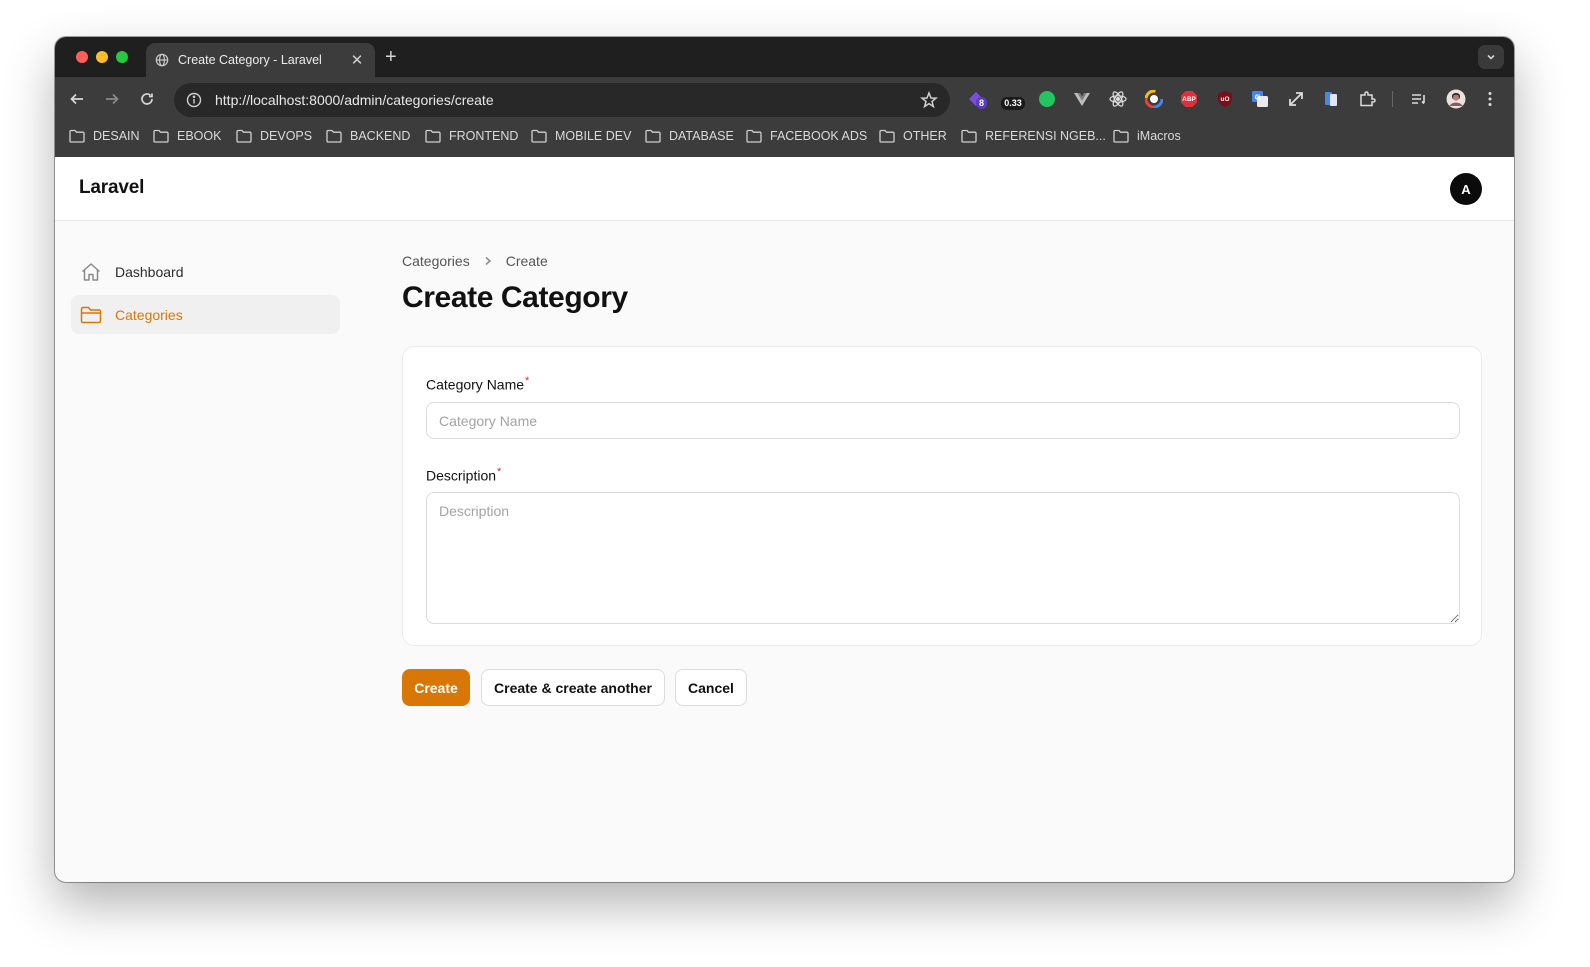  What do you see at coordinates (581, 136) in the screenshot?
I see `bookmark-folder: MOBILE DEV` at bounding box center [581, 136].